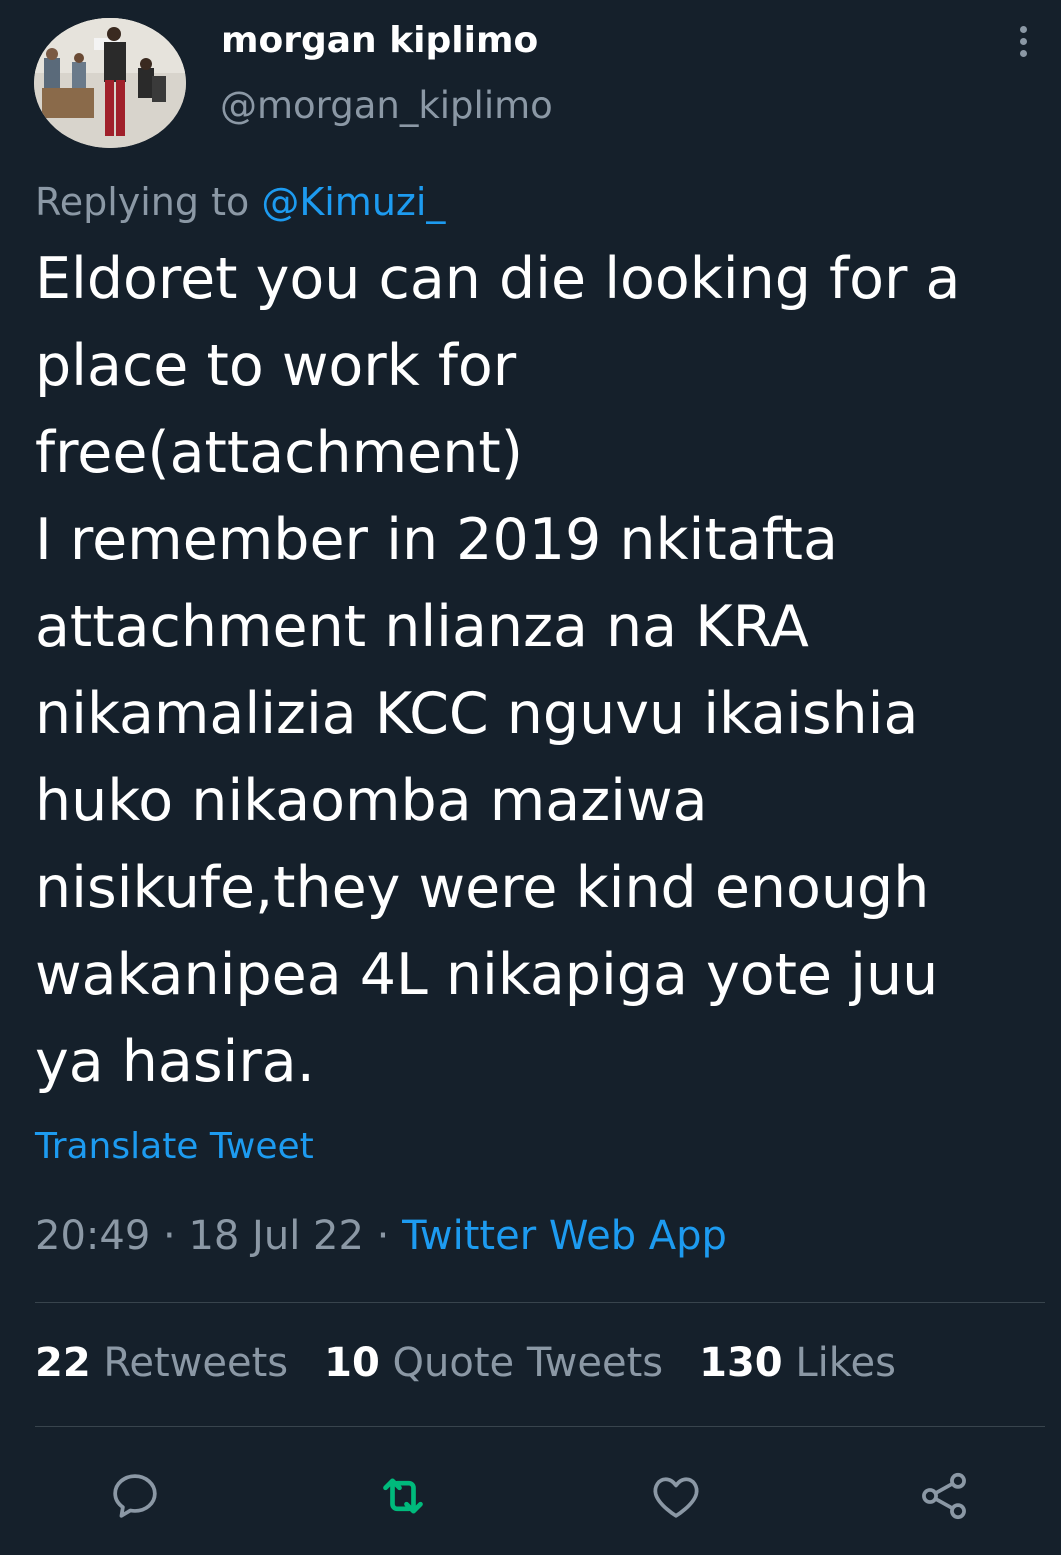  I want to click on tweet-stats: 22 Retweets 10 Quote Tweets 130 Likes, so click(465, 1363).